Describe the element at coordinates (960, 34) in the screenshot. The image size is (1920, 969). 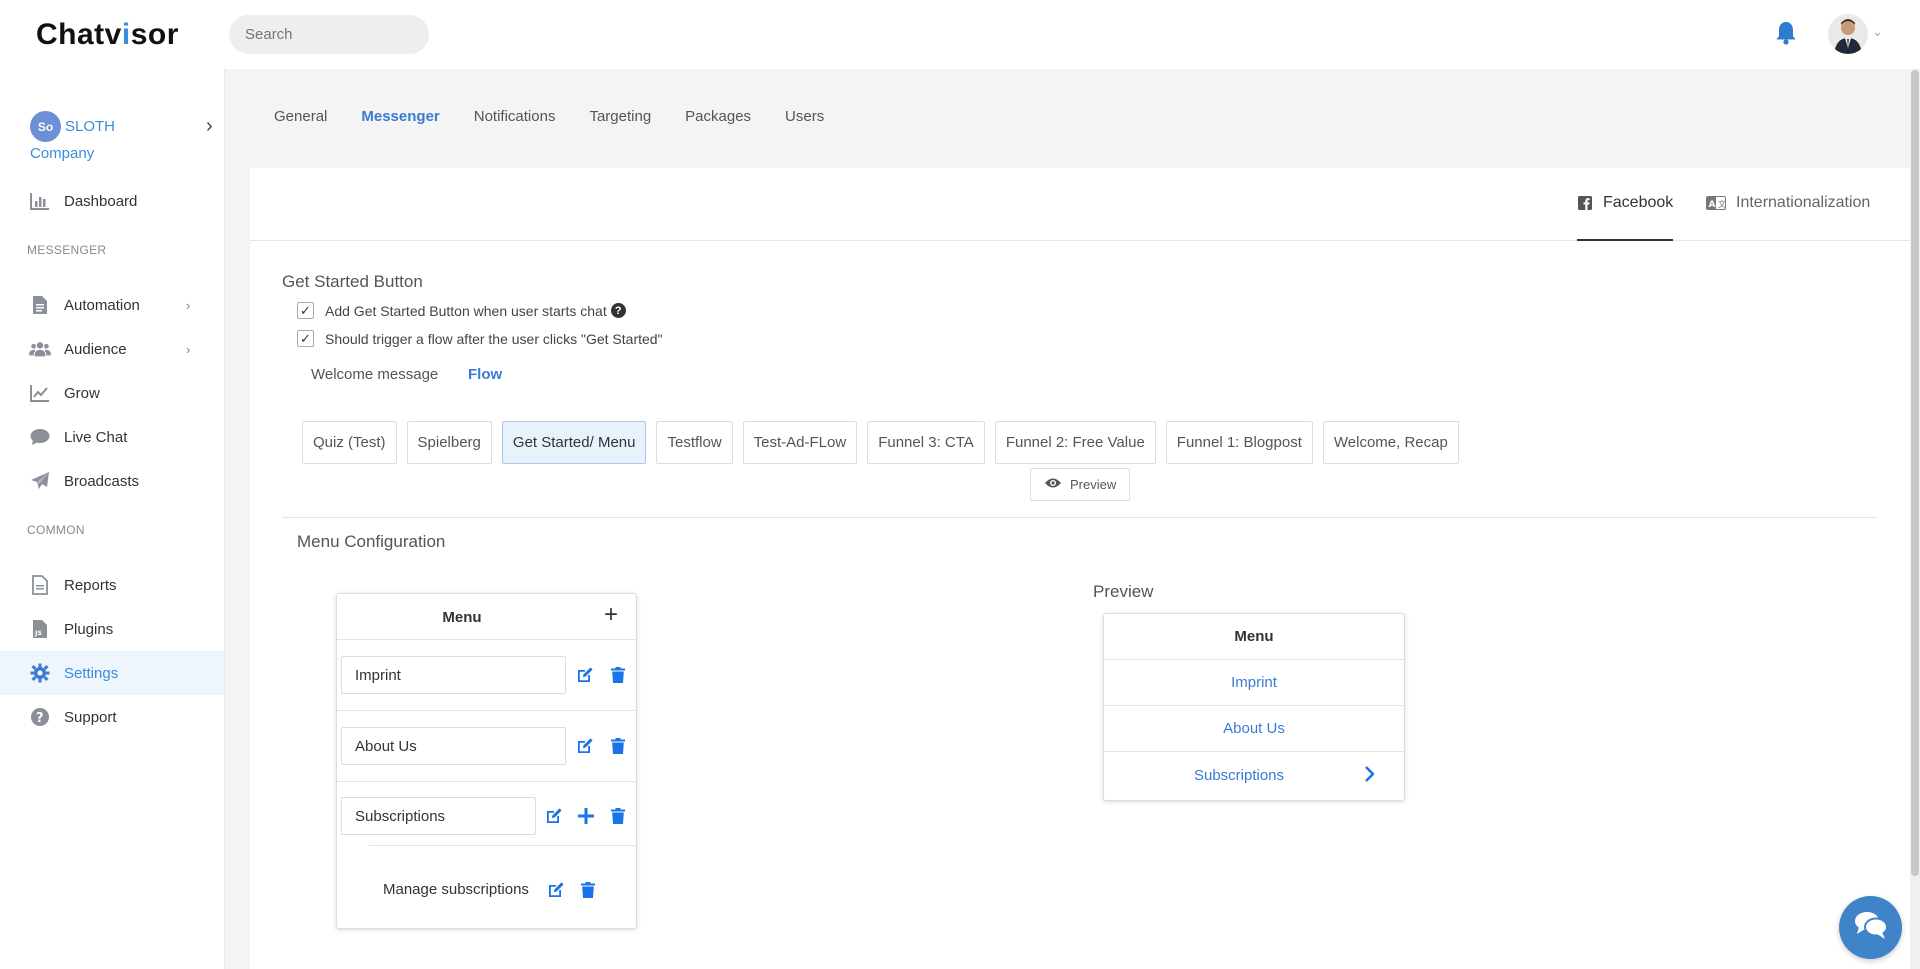
I see `top-bar: Chatvisor ⌄` at that location.